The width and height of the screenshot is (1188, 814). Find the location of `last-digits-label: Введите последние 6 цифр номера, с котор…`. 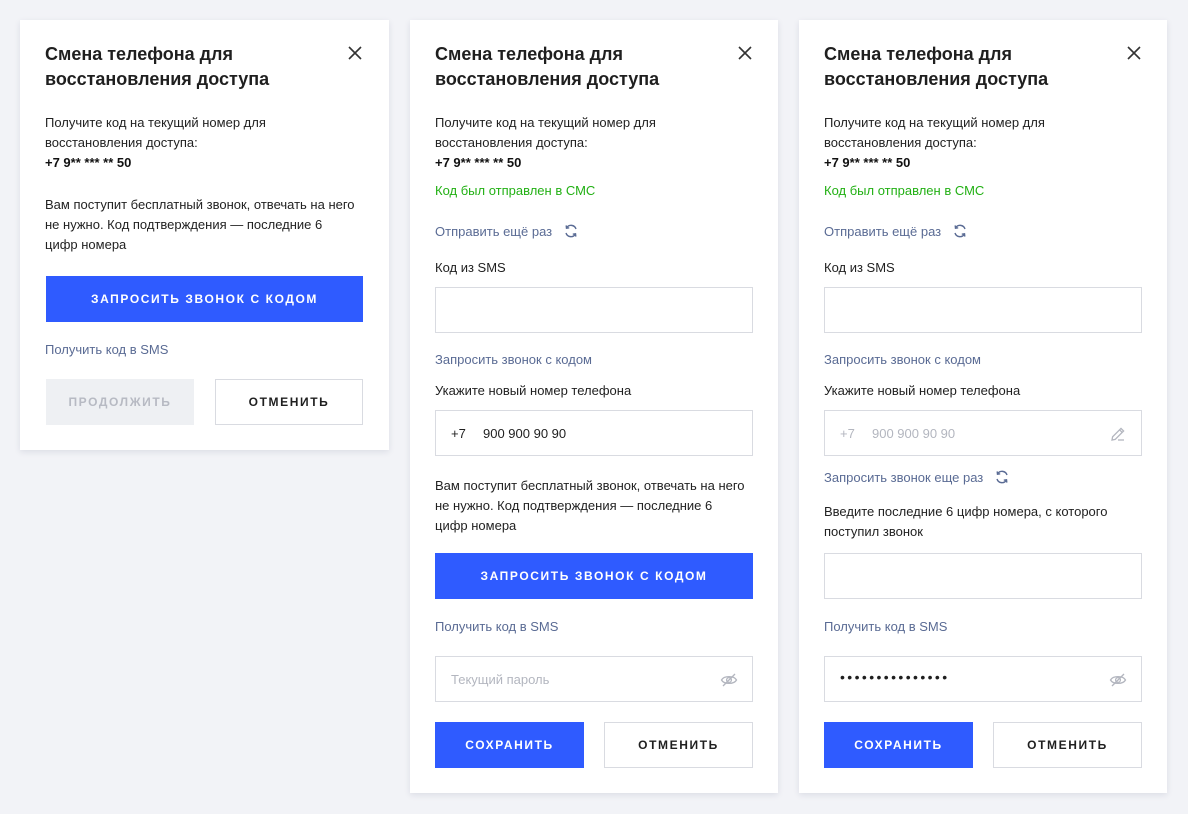

last-digits-label: Введите последние 6 цифр номера, с котор… is located at coordinates (966, 521).